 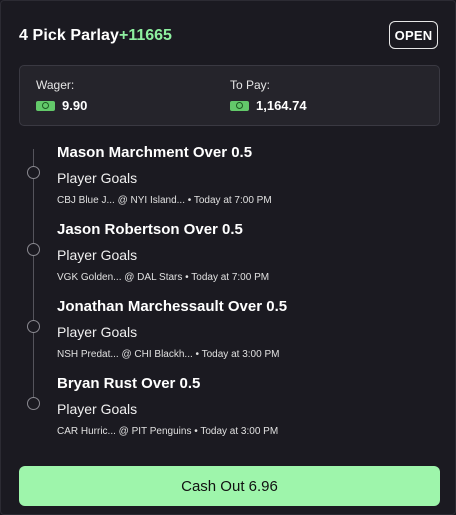 What do you see at coordinates (268, 95) in the screenshot?
I see `to-pay-stat: To Pay: 1,164.74` at bounding box center [268, 95].